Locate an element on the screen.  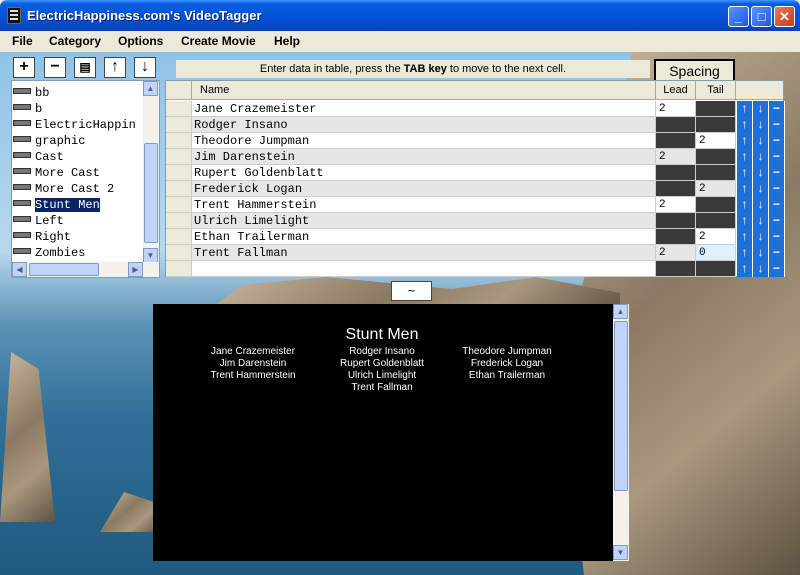
category-item: Zombies is located at coordinates (78, 253).